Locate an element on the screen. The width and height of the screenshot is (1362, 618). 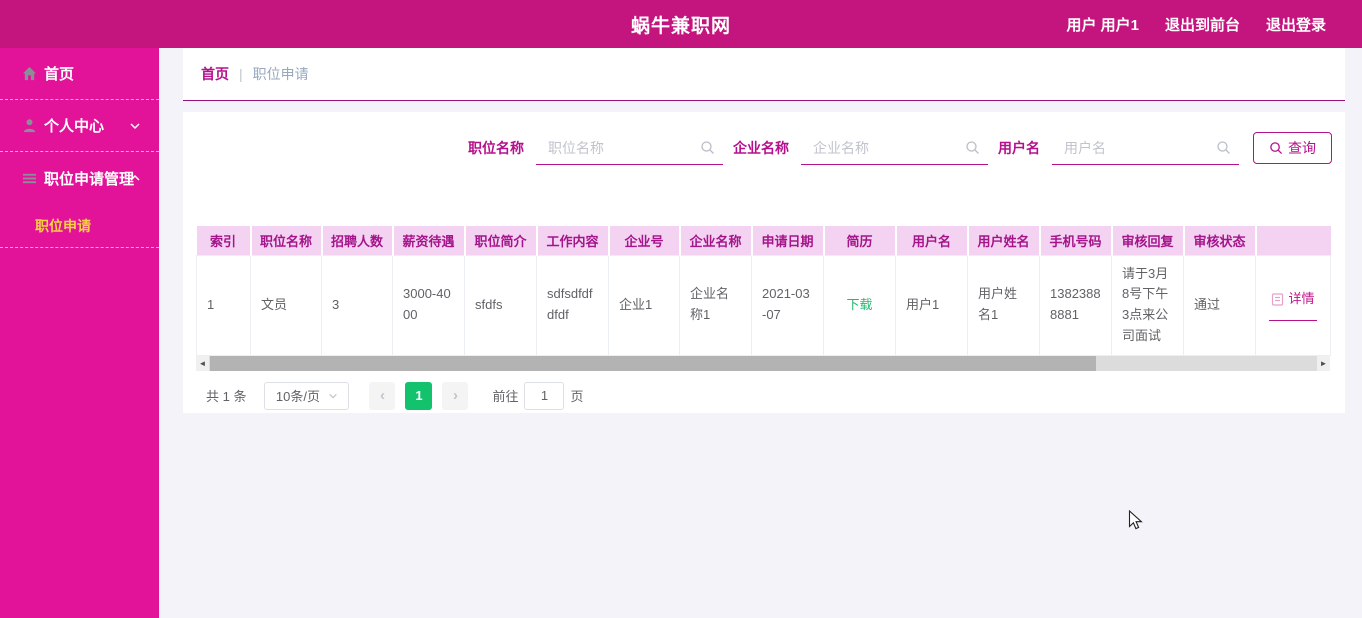
col-header: 用户名 is located at coordinates (932, 240).